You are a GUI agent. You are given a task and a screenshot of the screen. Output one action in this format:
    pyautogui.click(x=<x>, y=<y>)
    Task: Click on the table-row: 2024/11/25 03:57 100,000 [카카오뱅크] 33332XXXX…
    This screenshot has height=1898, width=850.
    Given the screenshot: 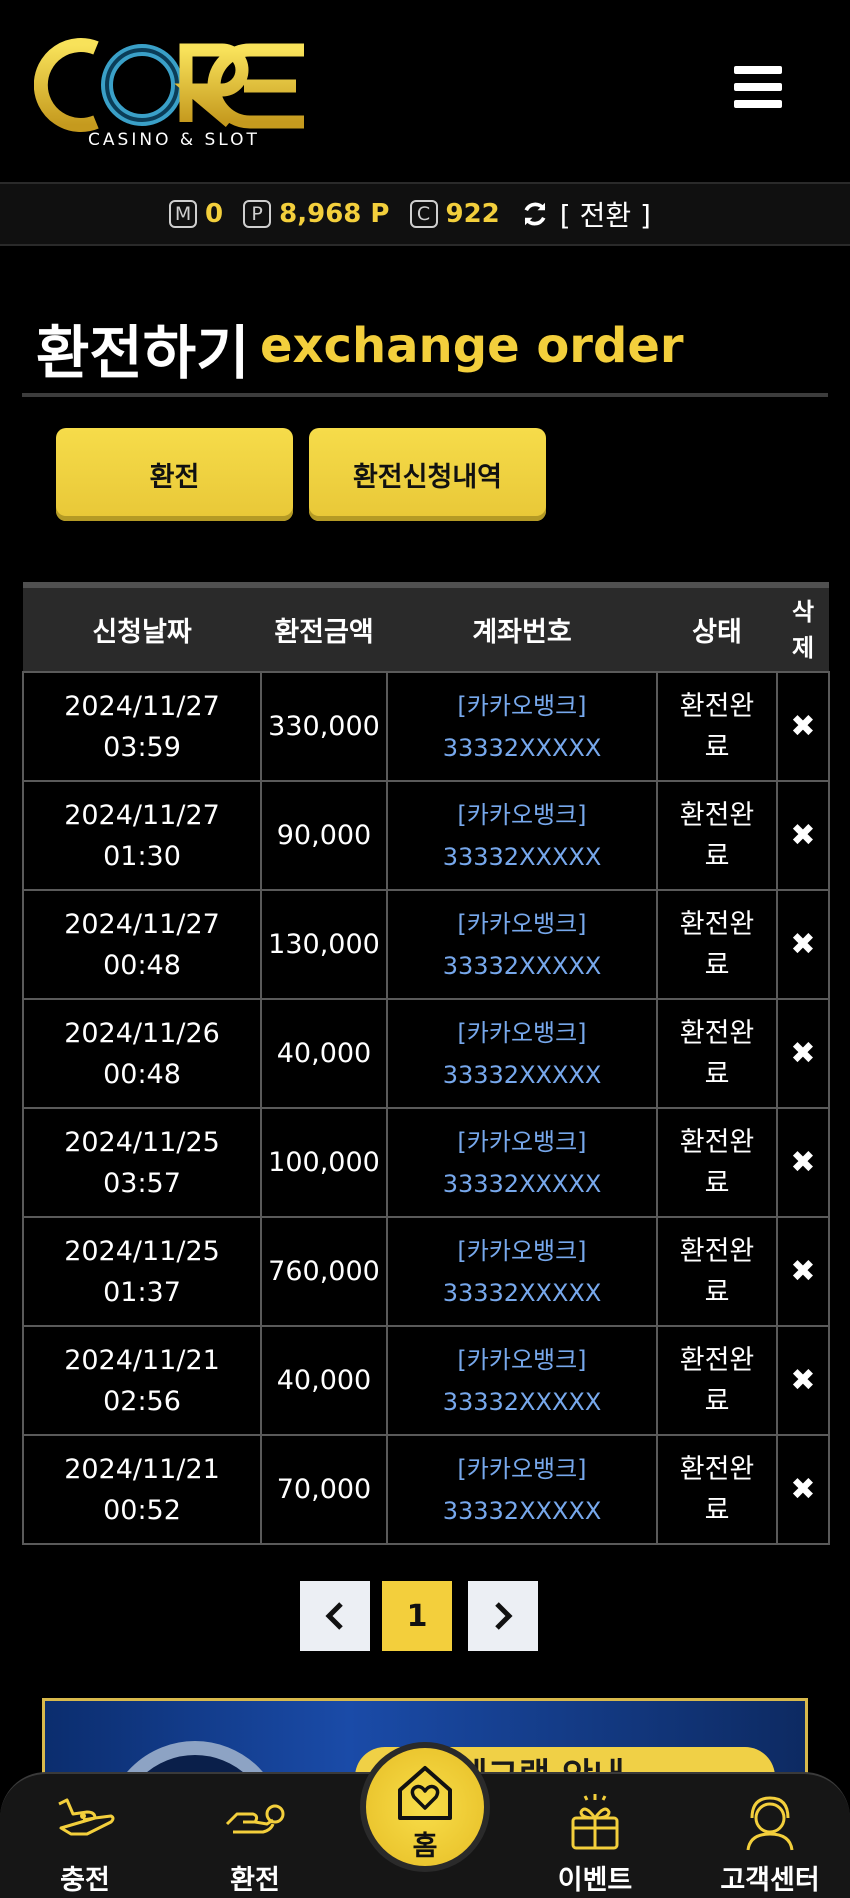 What is the action you would take?
    pyautogui.click(x=426, y=1162)
    